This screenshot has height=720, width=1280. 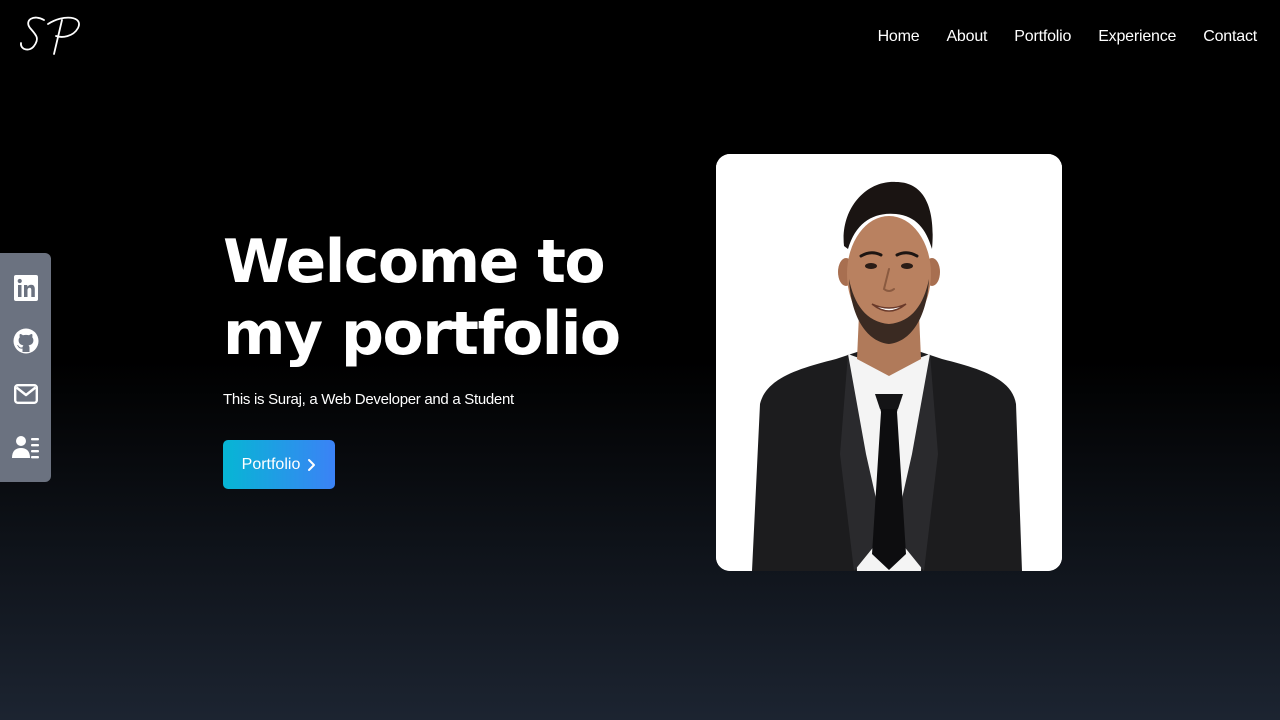 I want to click on main-nav: Home About Portfolio Experience Contact, so click(x=1068, y=37).